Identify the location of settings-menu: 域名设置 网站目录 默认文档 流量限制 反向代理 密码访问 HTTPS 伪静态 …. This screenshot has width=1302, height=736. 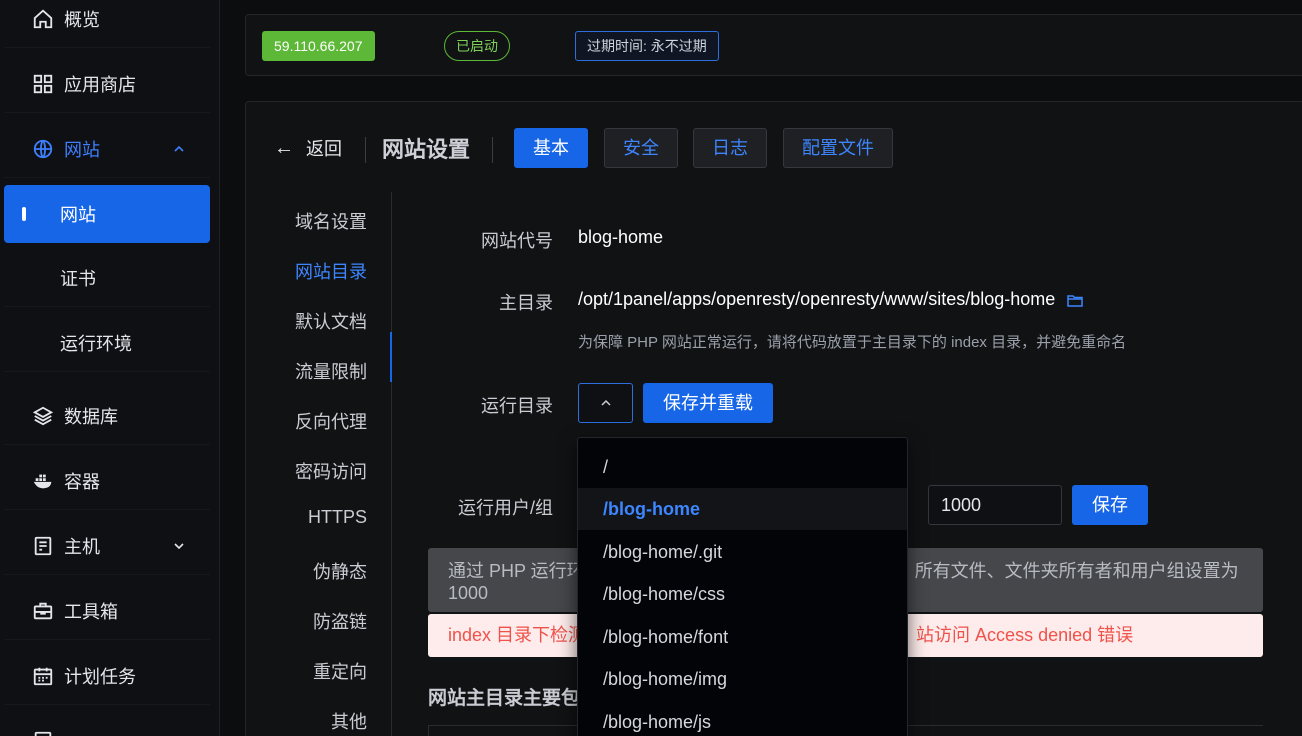
(319, 464).